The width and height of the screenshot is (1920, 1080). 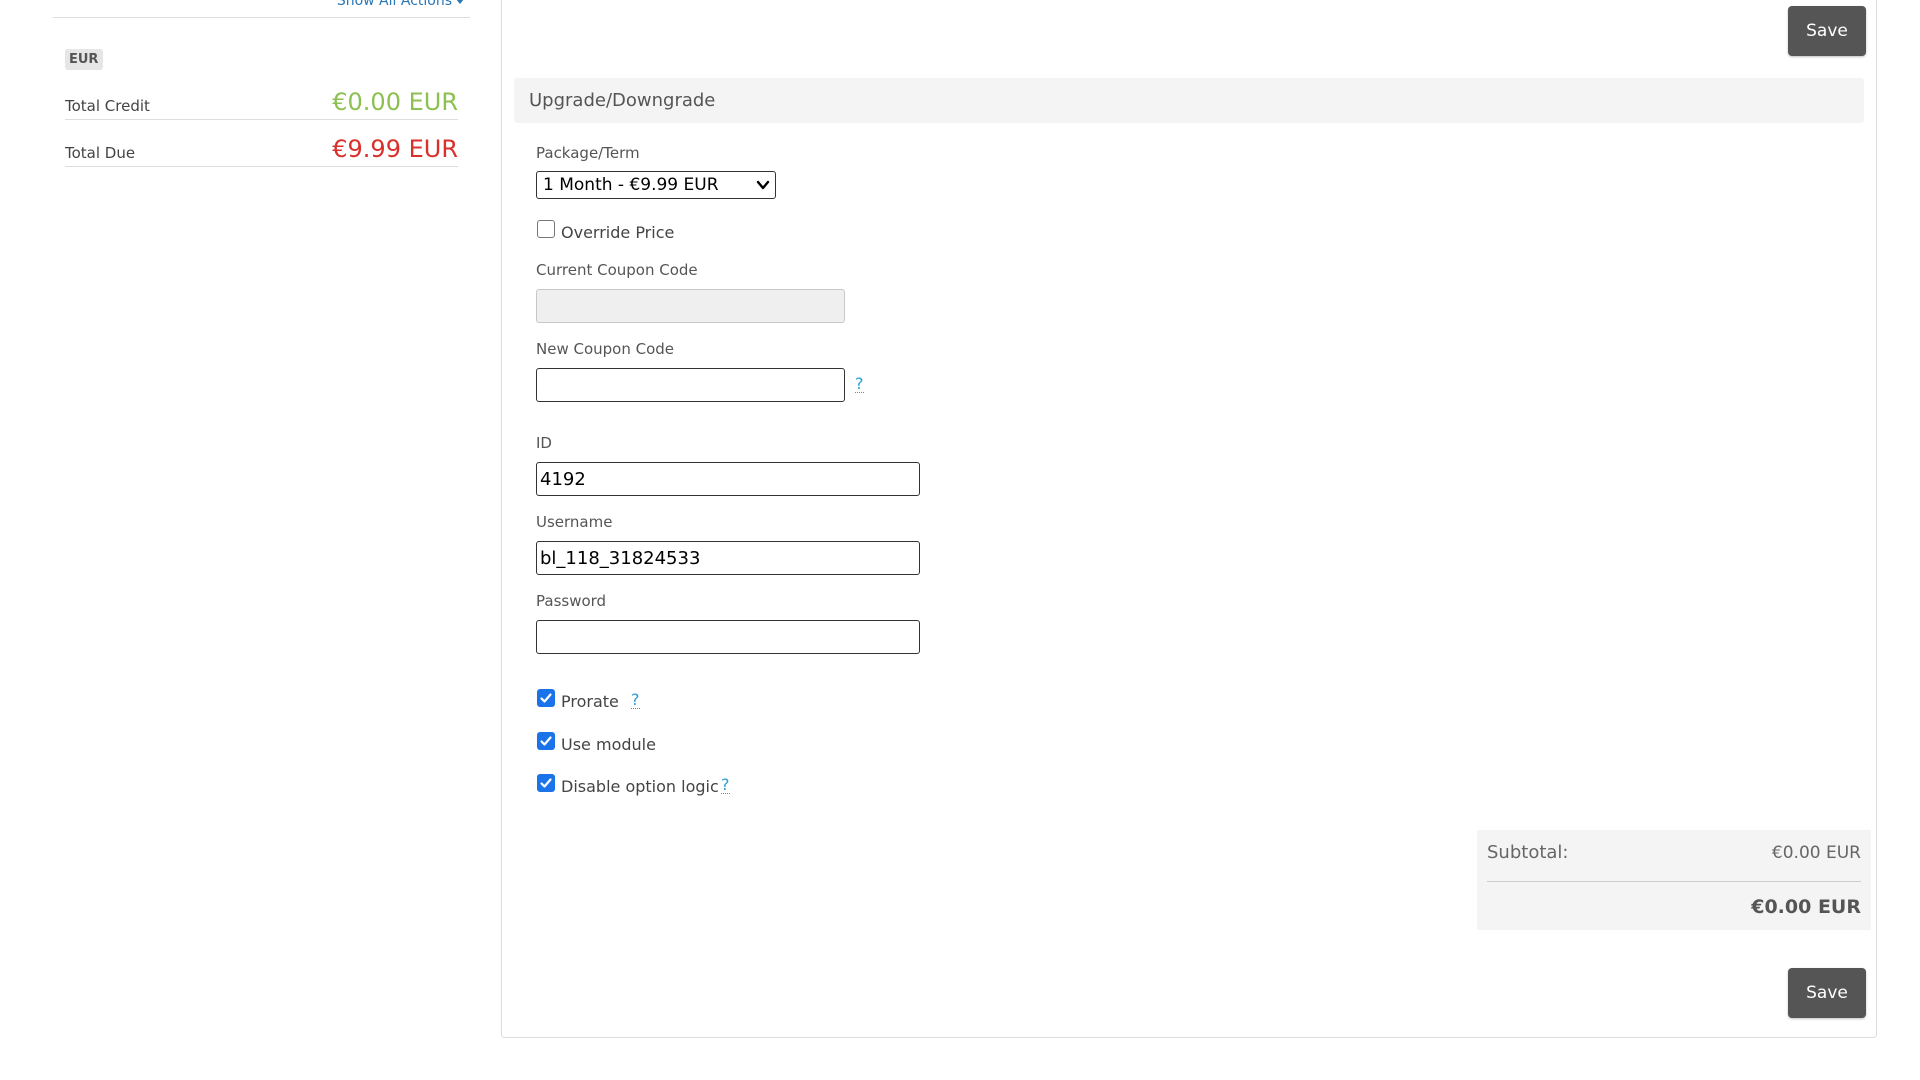 I want to click on totals-divider, so click(x=1674, y=881).